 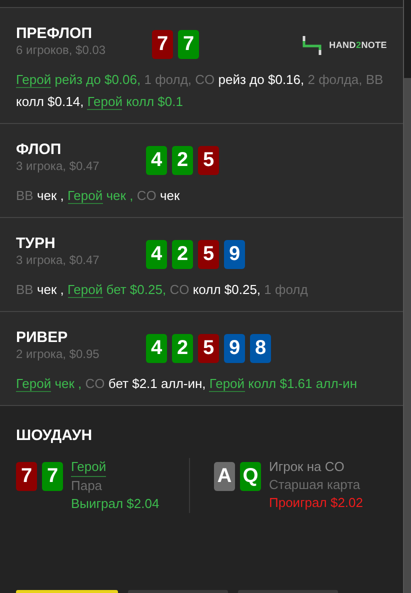 I want to click on scrollbar, so click(x=407, y=296).